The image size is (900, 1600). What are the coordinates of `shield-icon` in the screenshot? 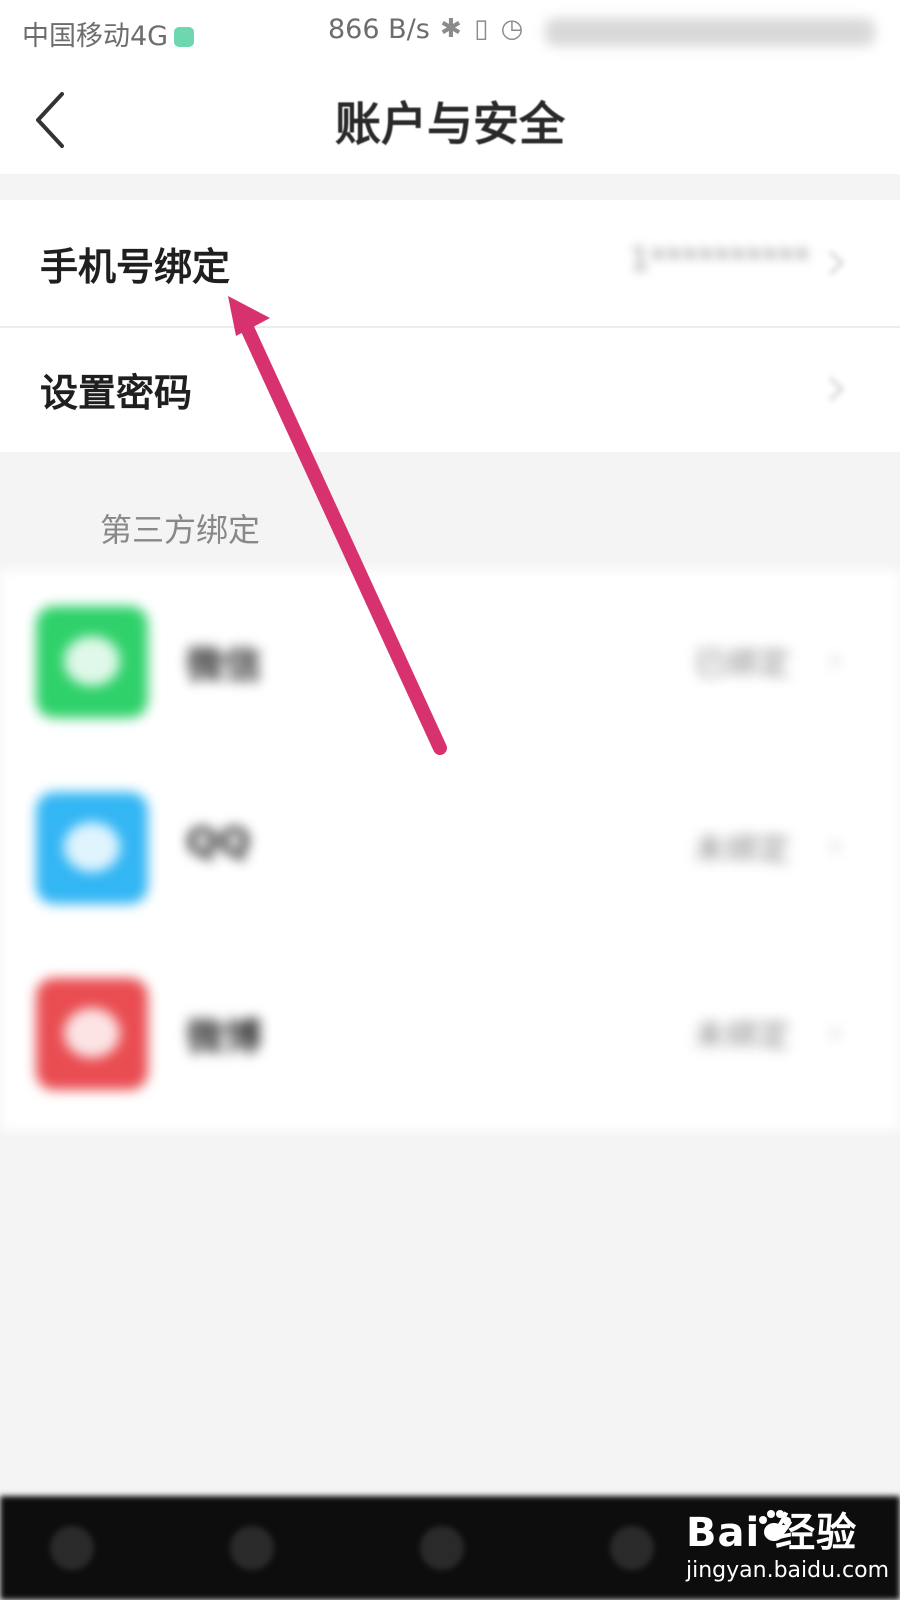 It's located at (184, 37).